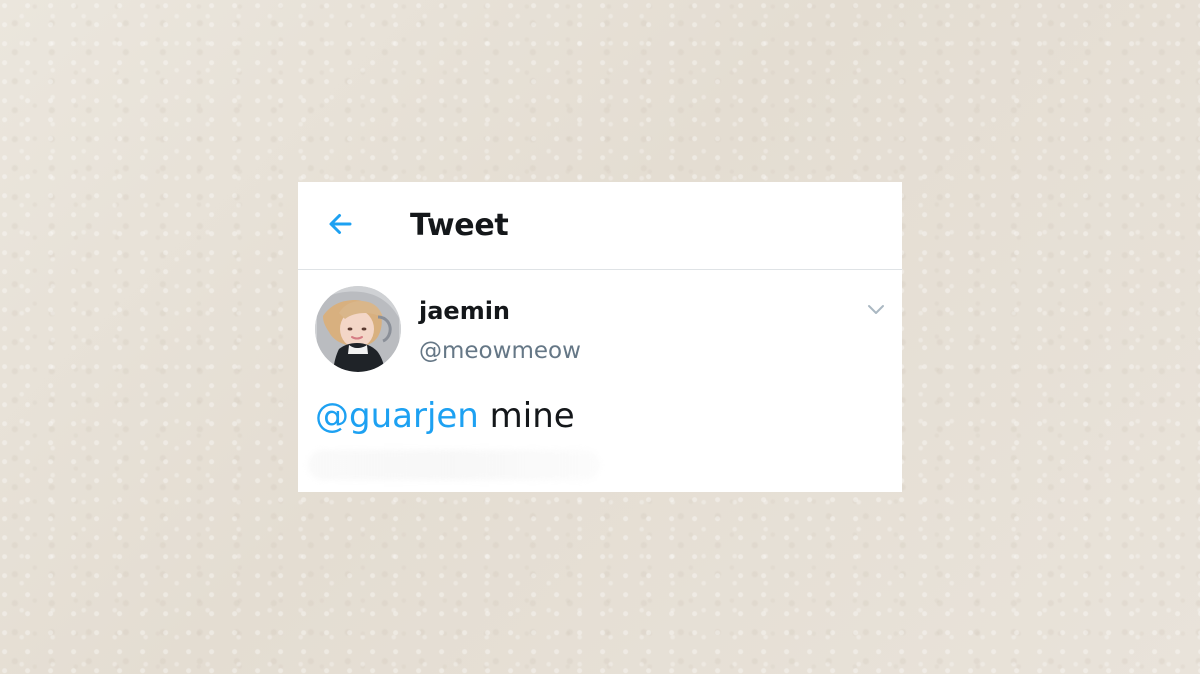  I want to click on back-button, so click(340, 224).